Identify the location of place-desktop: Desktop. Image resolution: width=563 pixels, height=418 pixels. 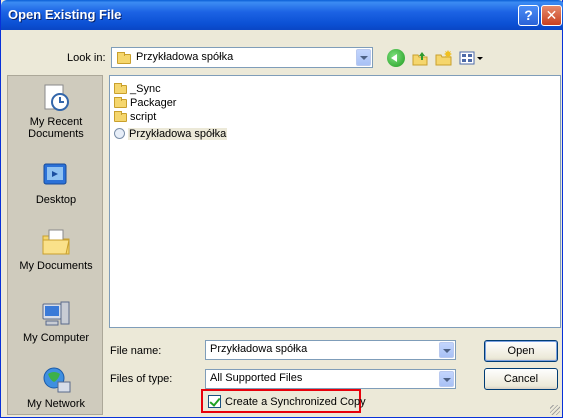
(56, 183).